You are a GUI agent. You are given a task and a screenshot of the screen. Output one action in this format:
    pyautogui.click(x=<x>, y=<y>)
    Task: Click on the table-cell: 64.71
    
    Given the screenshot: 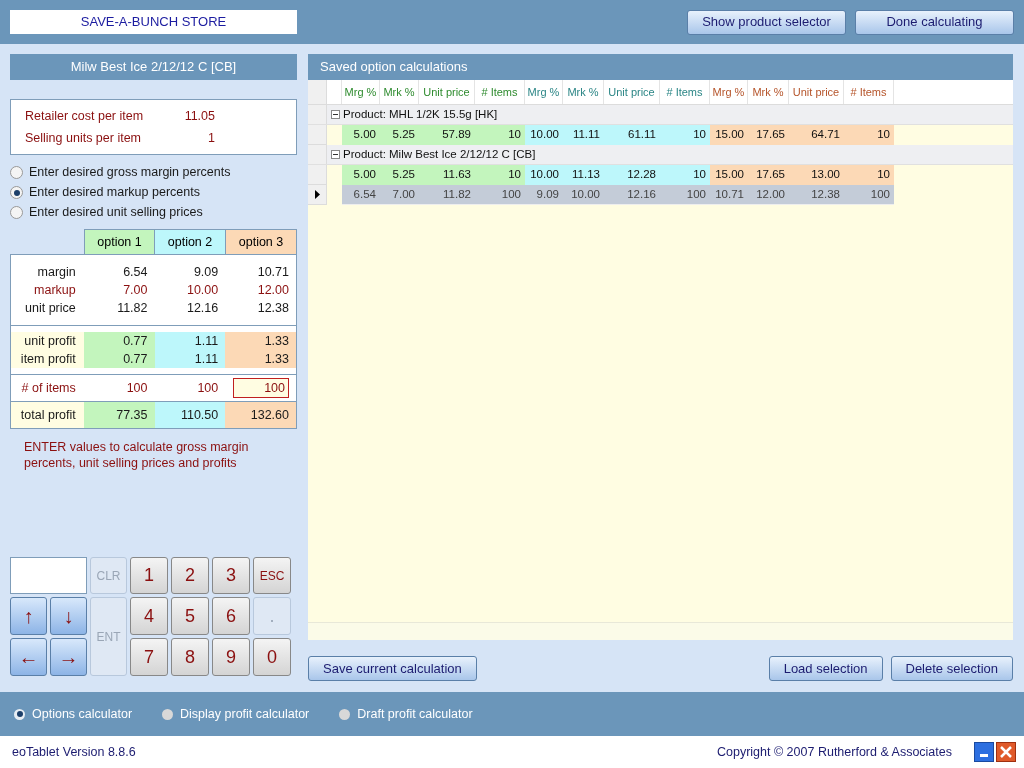 What is the action you would take?
    pyautogui.click(x=816, y=135)
    